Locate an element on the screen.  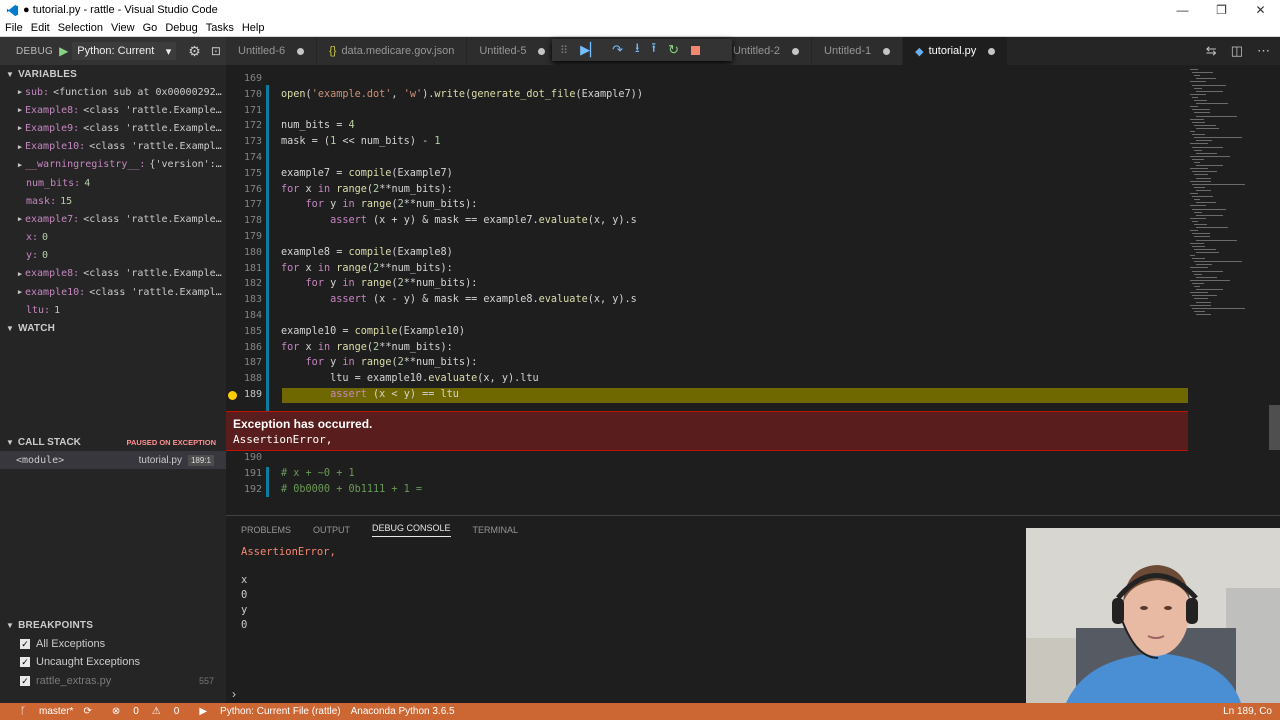
stop-icon is located at coordinates (695, 50).